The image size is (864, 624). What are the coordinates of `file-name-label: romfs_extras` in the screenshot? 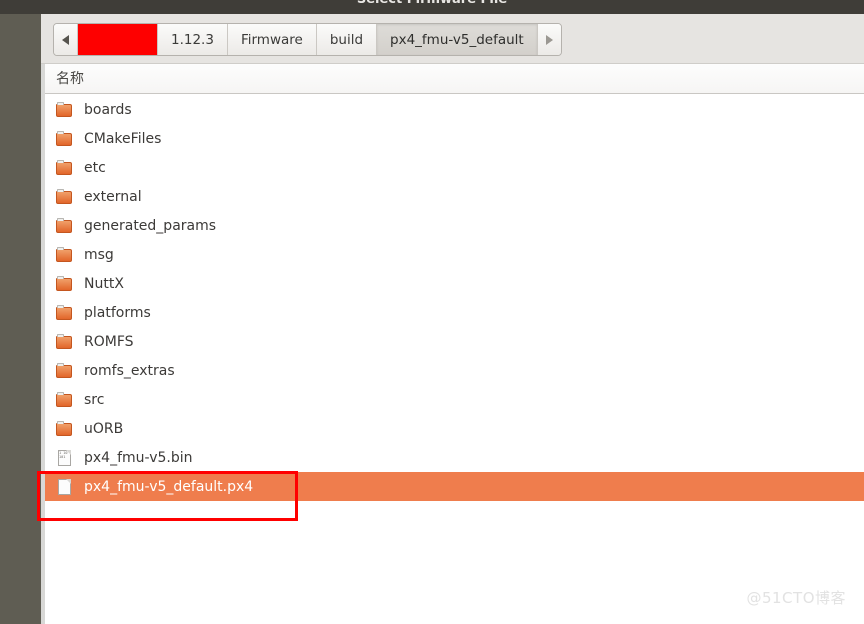 It's located at (129, 370).